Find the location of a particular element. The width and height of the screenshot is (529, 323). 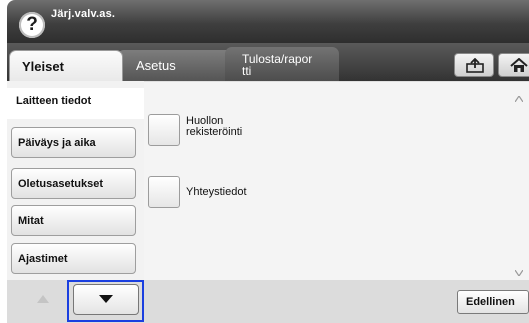

yhteystiedot-line1: Yhteystiedot is located at coordinates (216, 192).